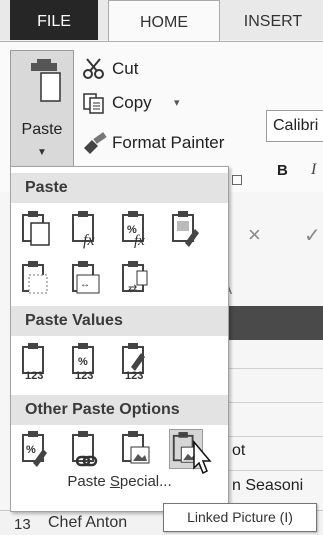 This screenshot has width=323, height=535. I want to click on tab-insert: INSERT, so click(273, 20).